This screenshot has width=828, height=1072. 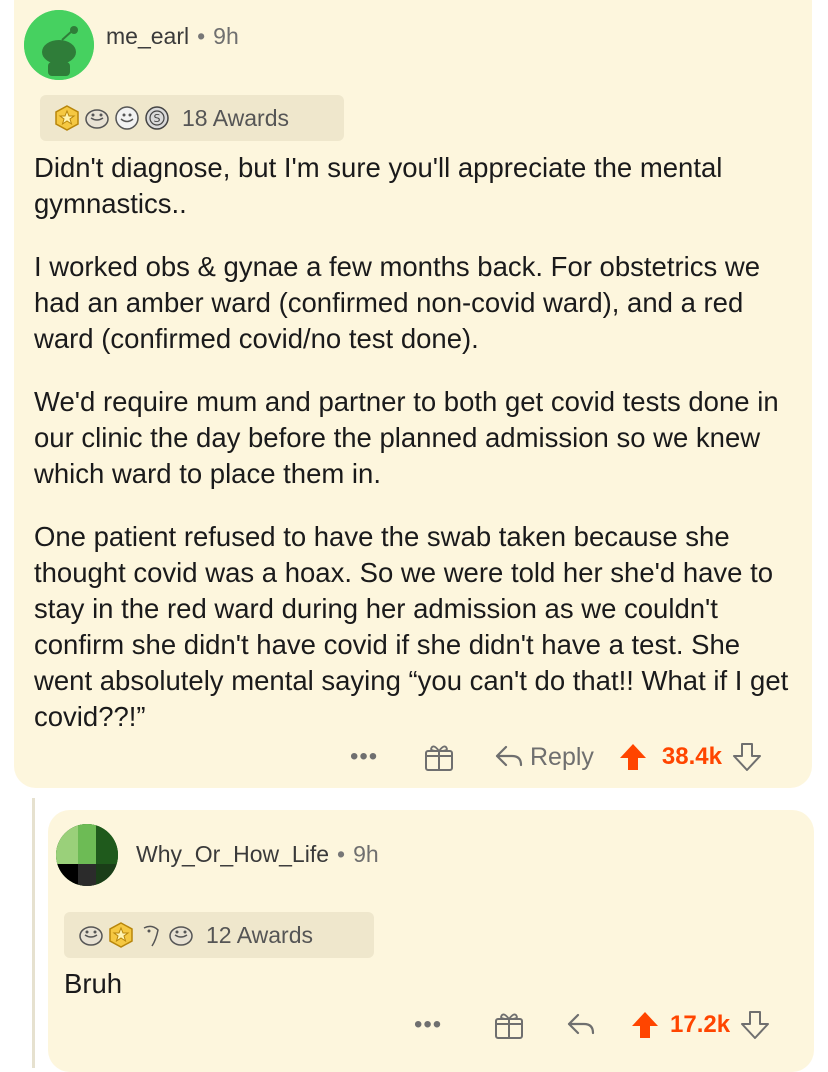 What do you see at coordinates (691, 756) in the screenshot?
I see `vote-score: 38.4k` at bounding box center [691, 756].